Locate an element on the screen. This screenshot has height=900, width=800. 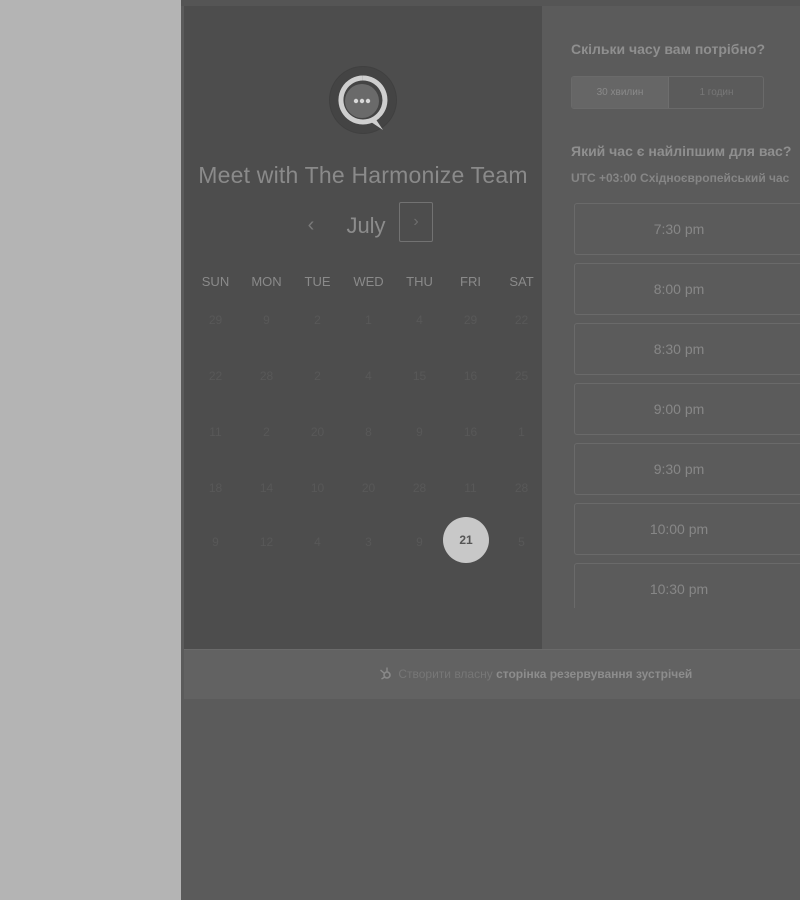
timezone-selector: UTC +03:00 Східноєвропейський час is located at coordinates (680, 178).